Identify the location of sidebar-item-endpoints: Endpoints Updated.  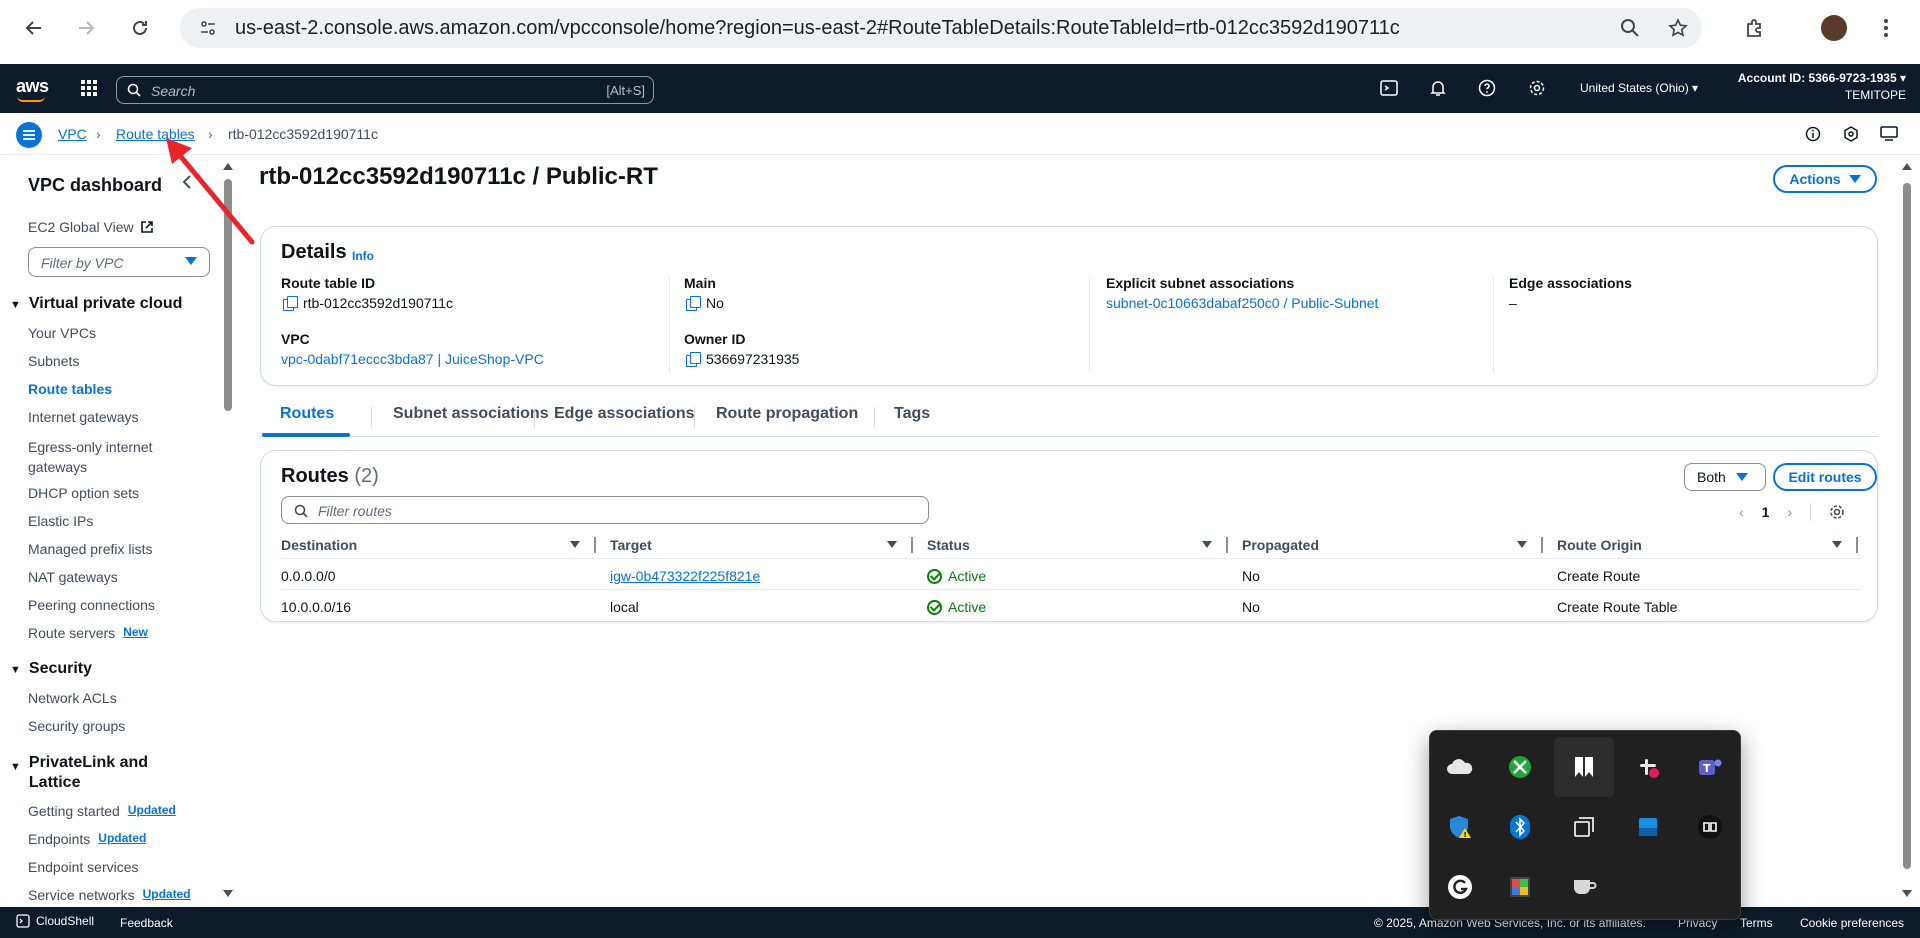
(87, 839).